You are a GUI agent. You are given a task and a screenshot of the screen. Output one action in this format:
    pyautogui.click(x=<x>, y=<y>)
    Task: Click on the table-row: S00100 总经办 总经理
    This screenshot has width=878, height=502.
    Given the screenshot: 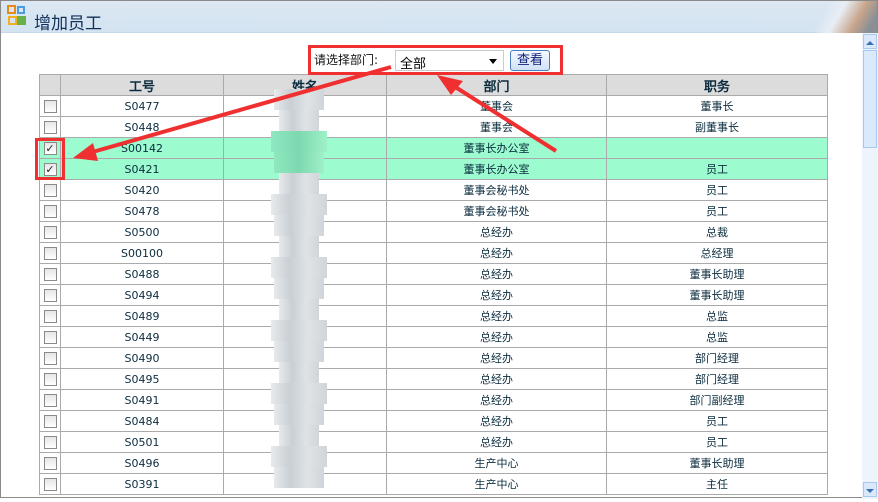 What is the action you would take?
    pyautogui.click(x=433, y=253)
    